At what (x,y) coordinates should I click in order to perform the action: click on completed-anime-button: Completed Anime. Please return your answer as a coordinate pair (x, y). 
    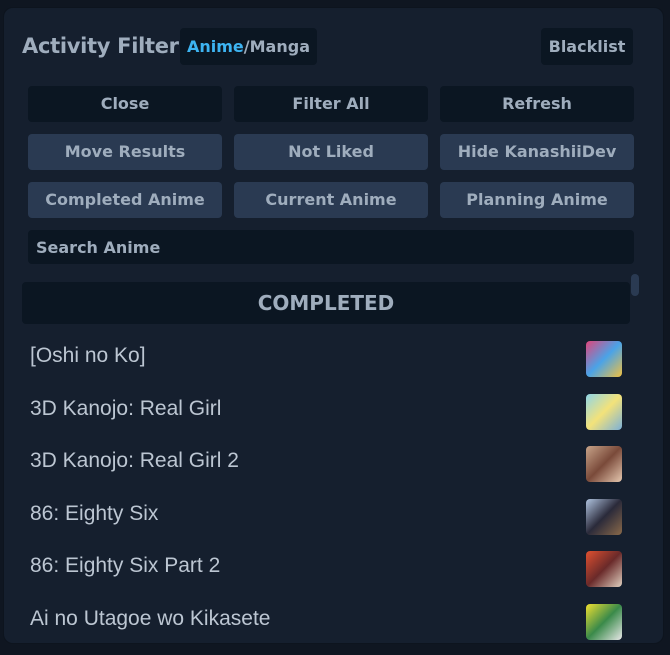
    Looking at the image, I should click on (125, 200).